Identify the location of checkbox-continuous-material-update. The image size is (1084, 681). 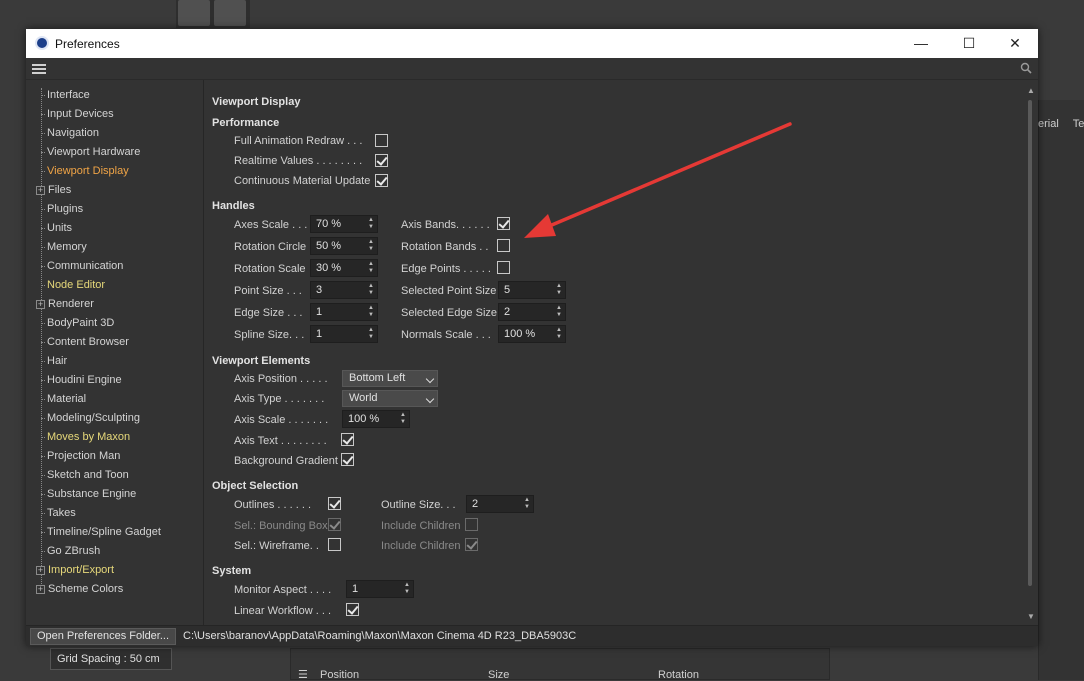
(381, 180).